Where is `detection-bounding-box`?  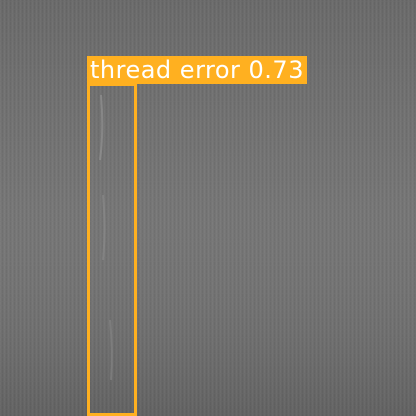 detection-bounding-box is located at coordinates (112, 249).